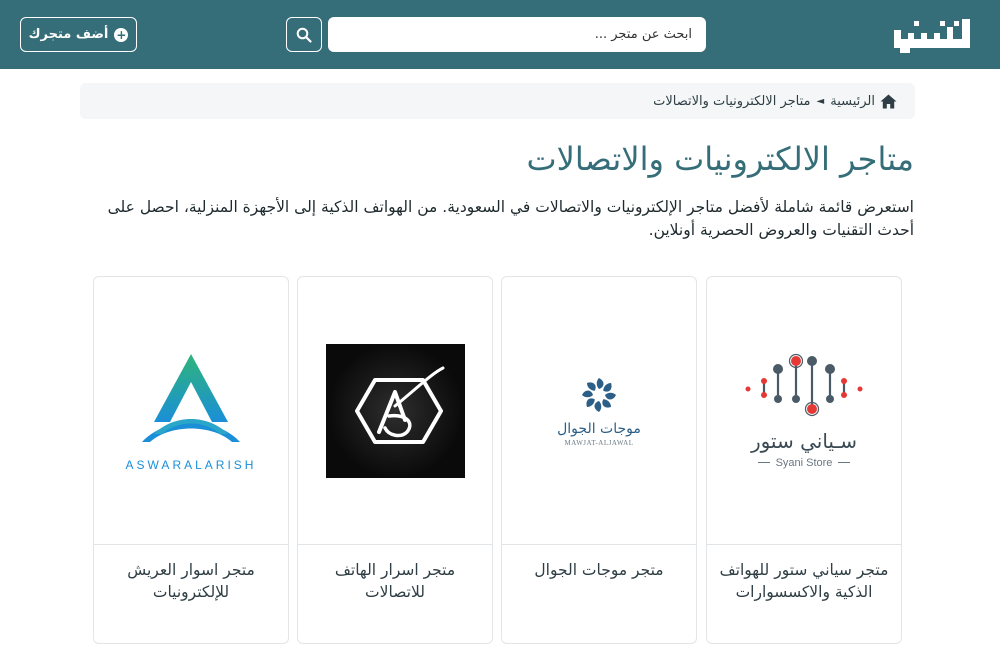 This screenshot has width=1000, height=651. Describe the element at coordinates (720, 159) in the screenshot. I see `page-title: متاجر الالكترونيات والاتصالات` at that location.